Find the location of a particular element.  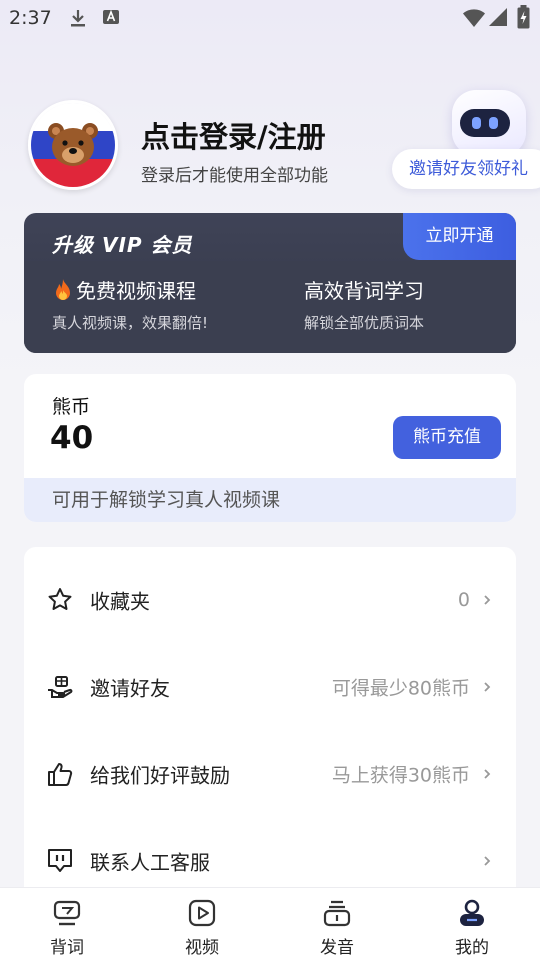

login-title: 点击登录/注册 is located at coordinates (233, 135).